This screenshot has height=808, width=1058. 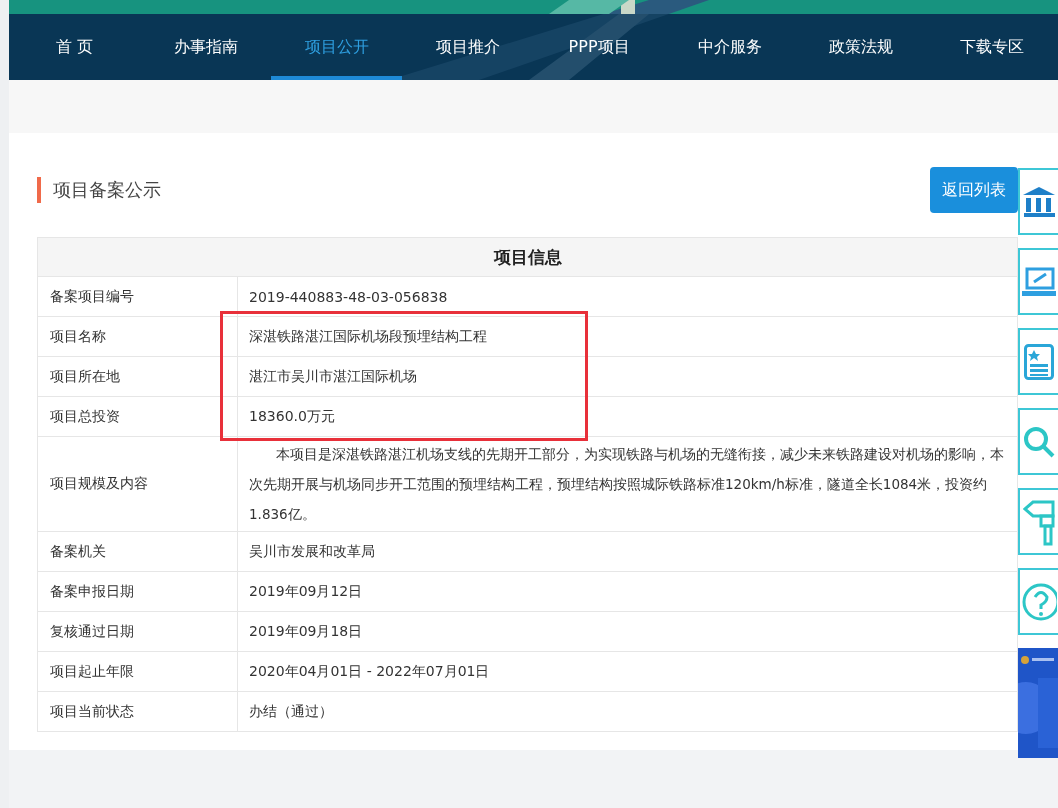 I want to click on table-cell-text: 2019年09月12日, so click(x=306, y=591).